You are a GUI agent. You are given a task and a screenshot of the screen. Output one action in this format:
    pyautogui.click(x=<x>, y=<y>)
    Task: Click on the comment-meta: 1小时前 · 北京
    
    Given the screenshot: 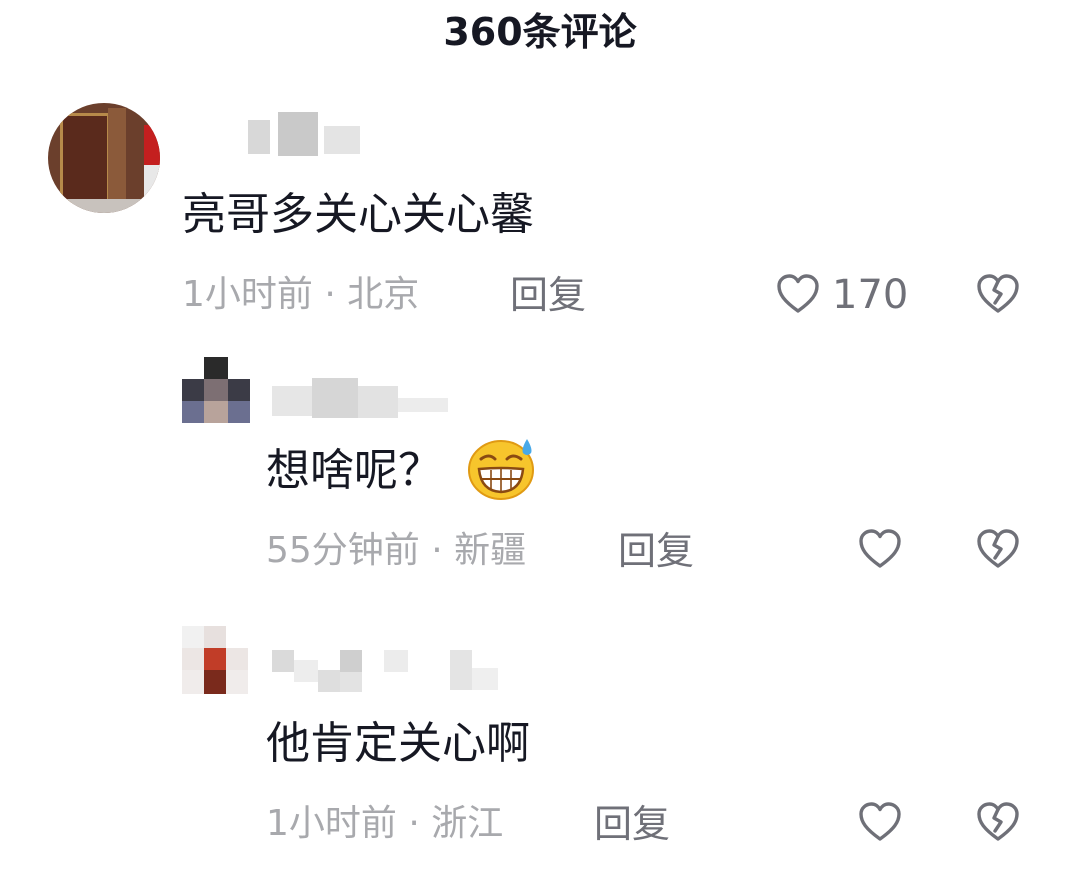 What is the action you would take?
    pyautogui.click(x=300, y=295)
    